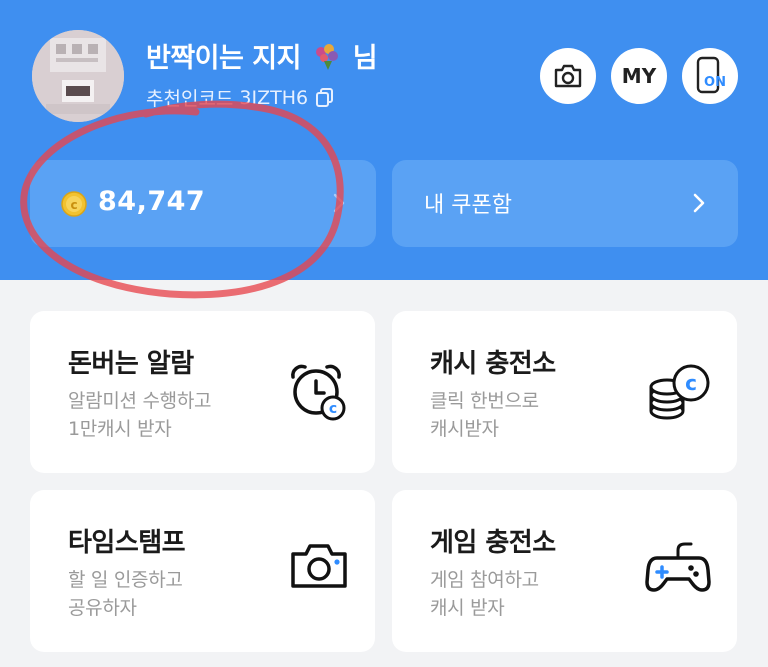 Image resolution: width=768 pixels, height=667 pixels. Describe the element at coordinates (365, 58) in the screenshot. I see `username-suffix: 님` at that location.